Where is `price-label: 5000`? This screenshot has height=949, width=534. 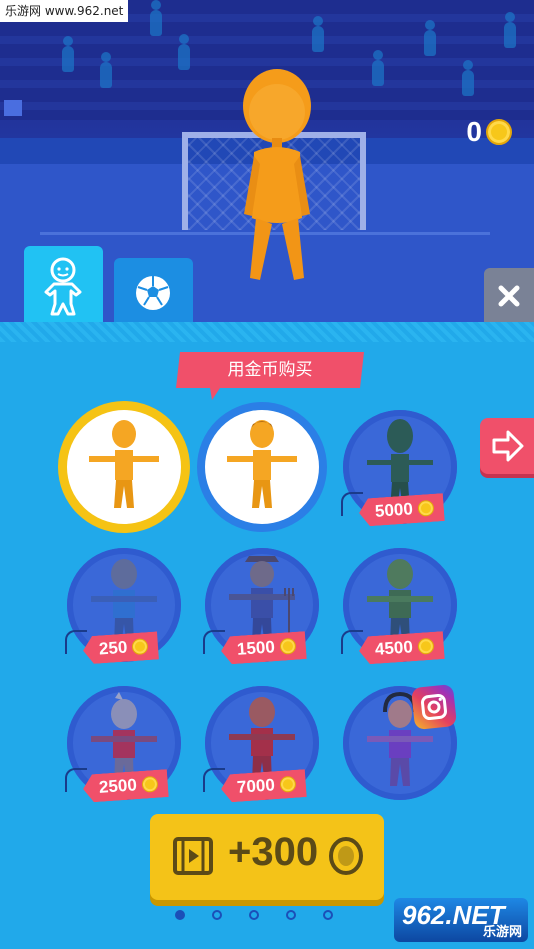
price-label: 5000 is located at coordinates (394, 510).